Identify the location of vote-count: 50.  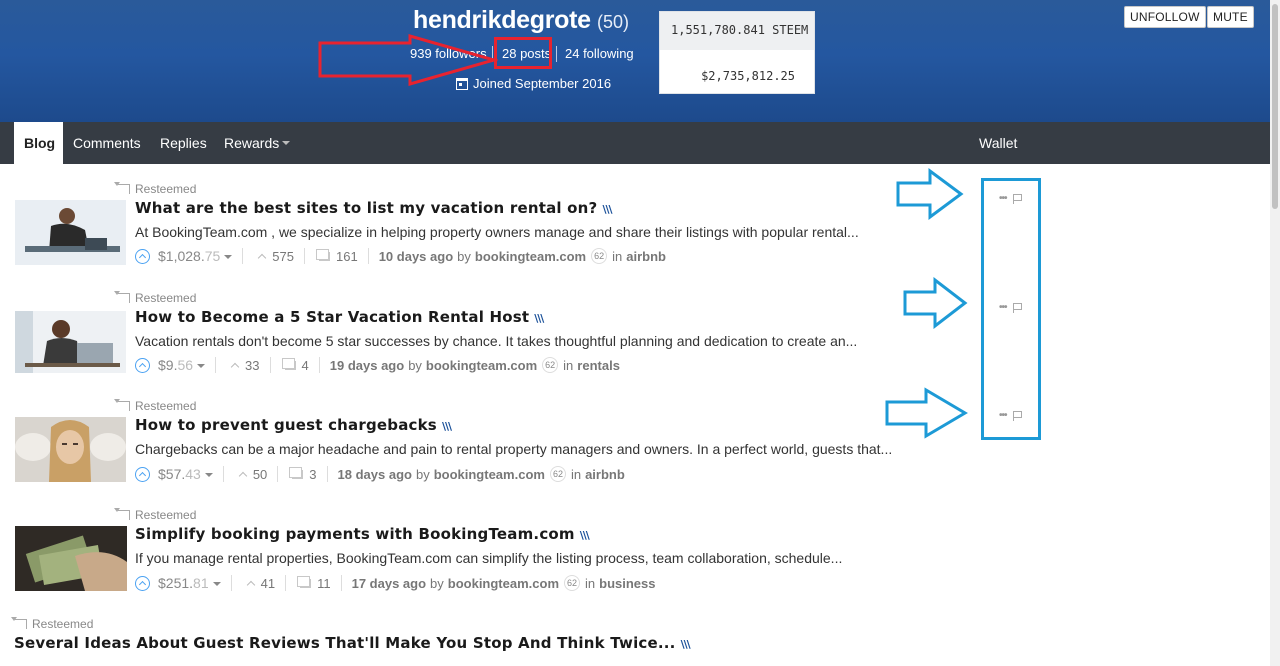
(260, 474).